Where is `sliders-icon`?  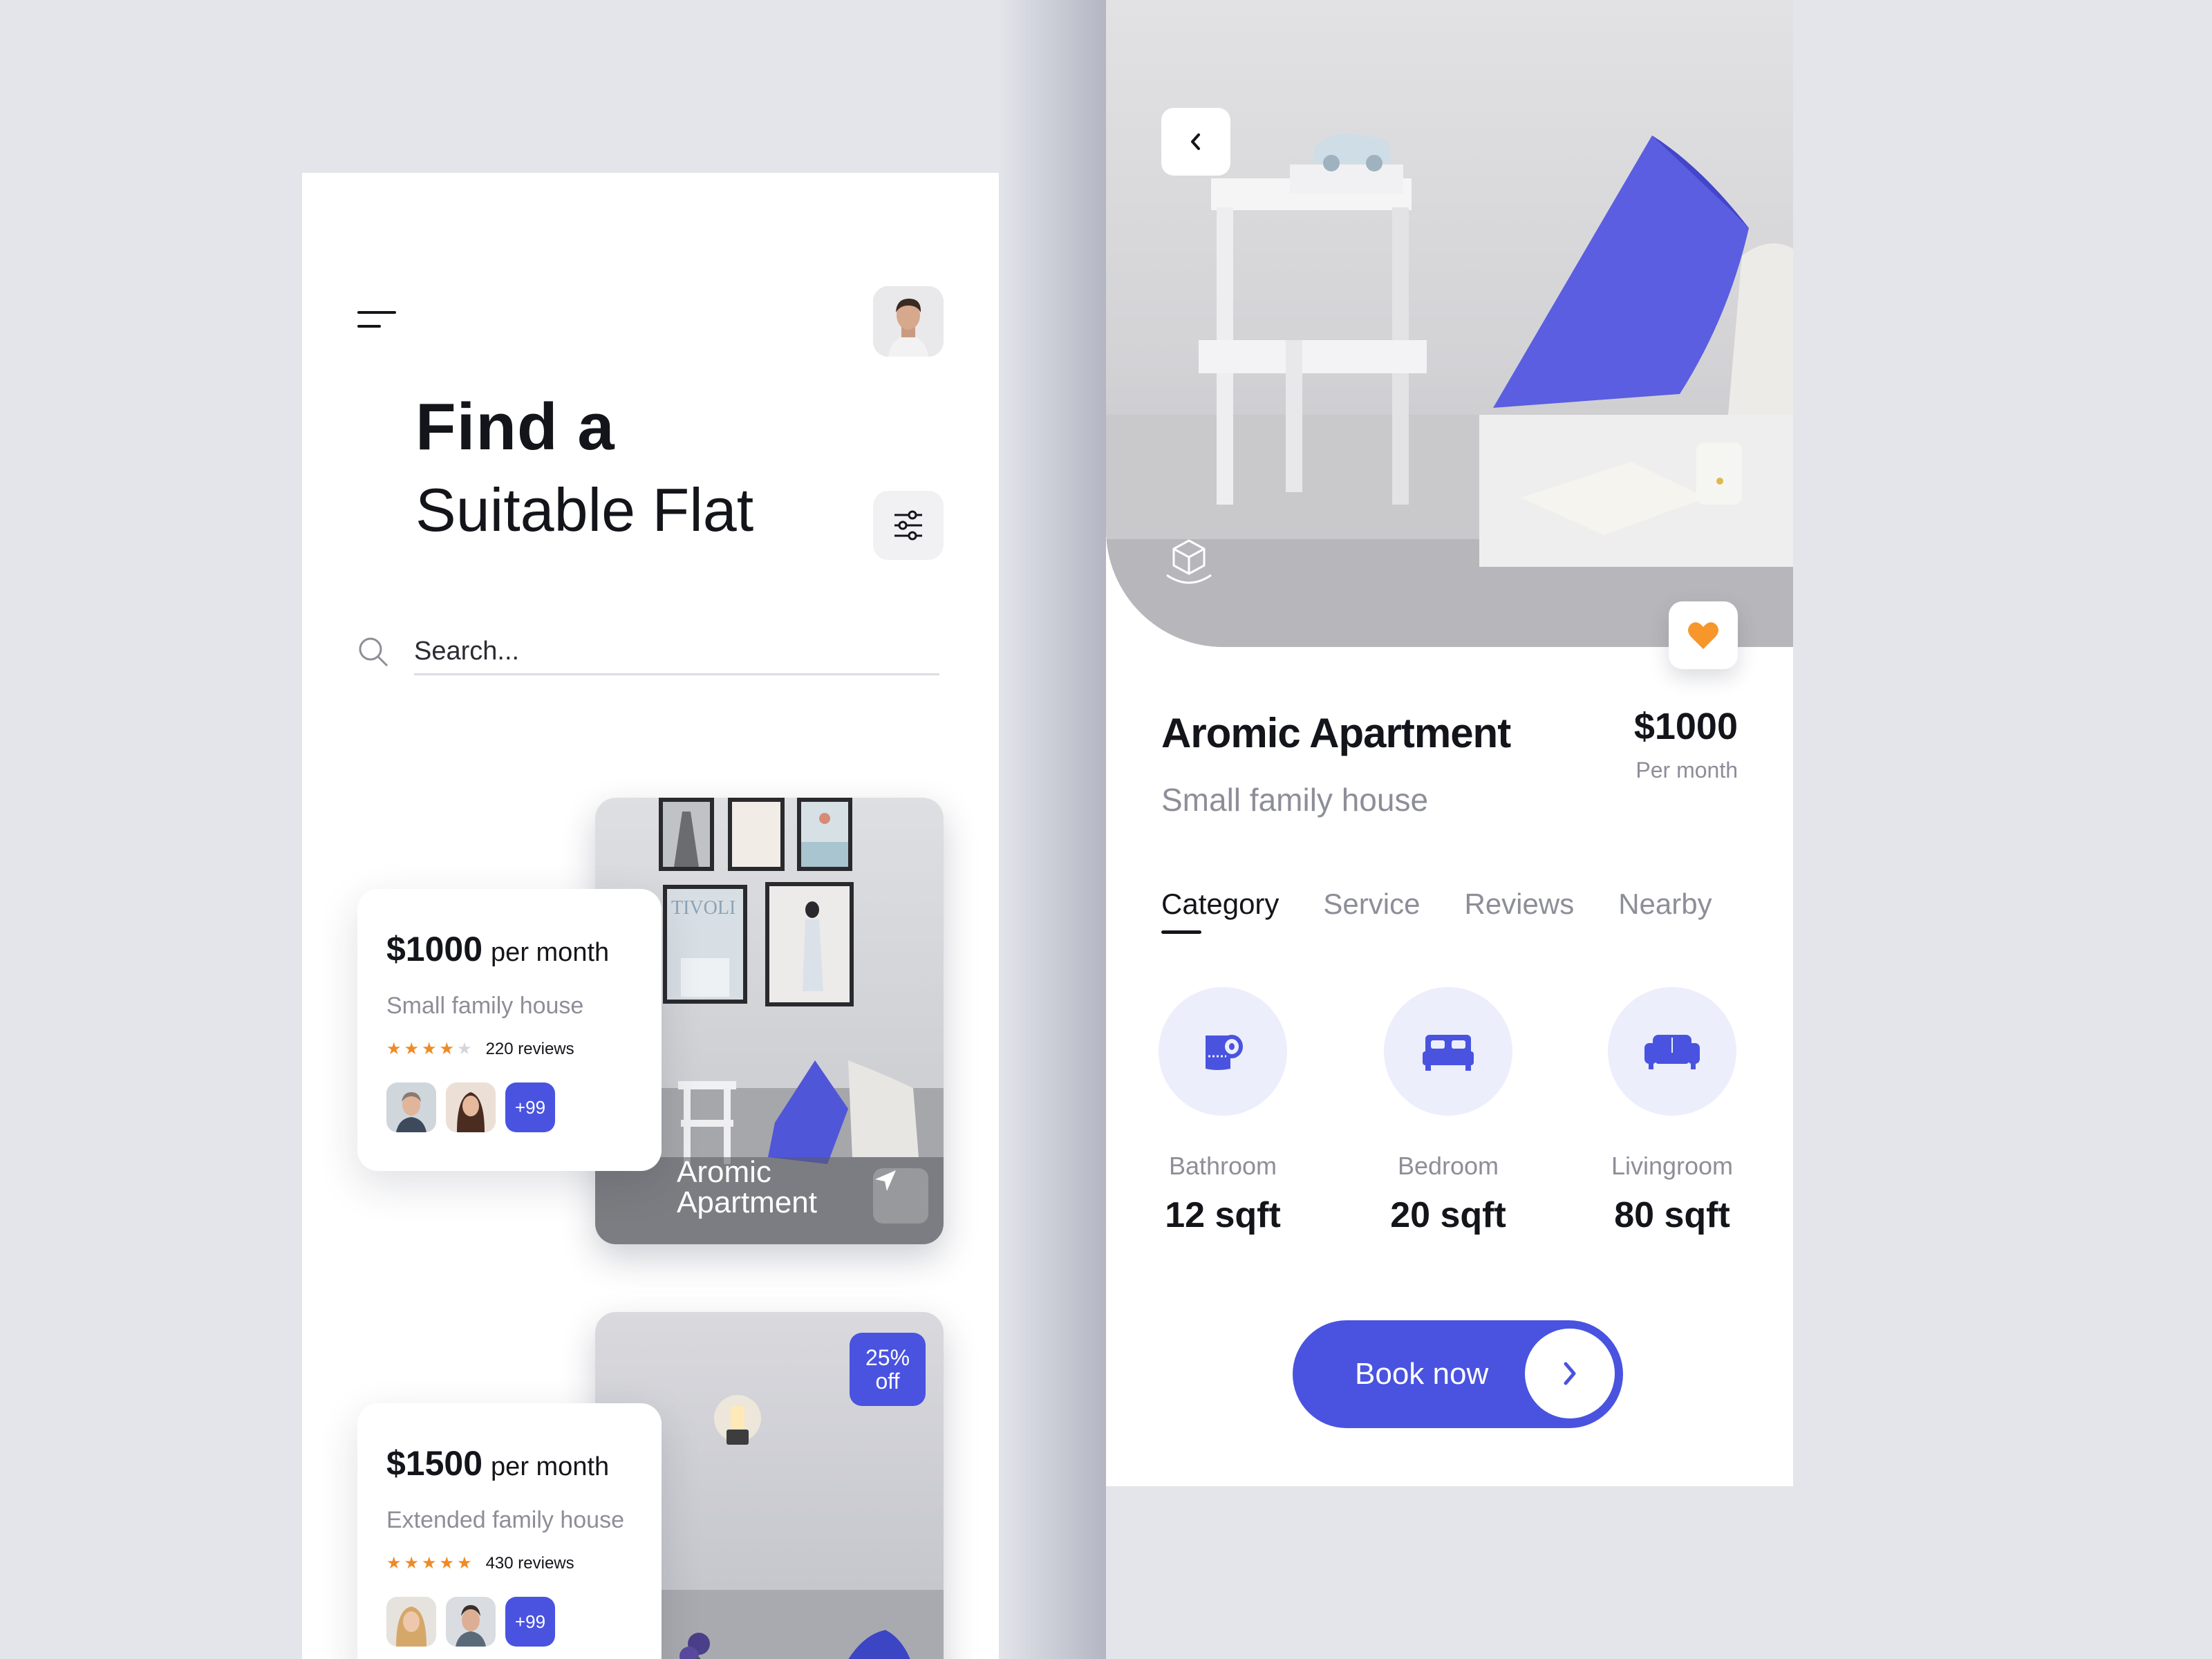
sliders-icon is located at coordinates (908, 525).